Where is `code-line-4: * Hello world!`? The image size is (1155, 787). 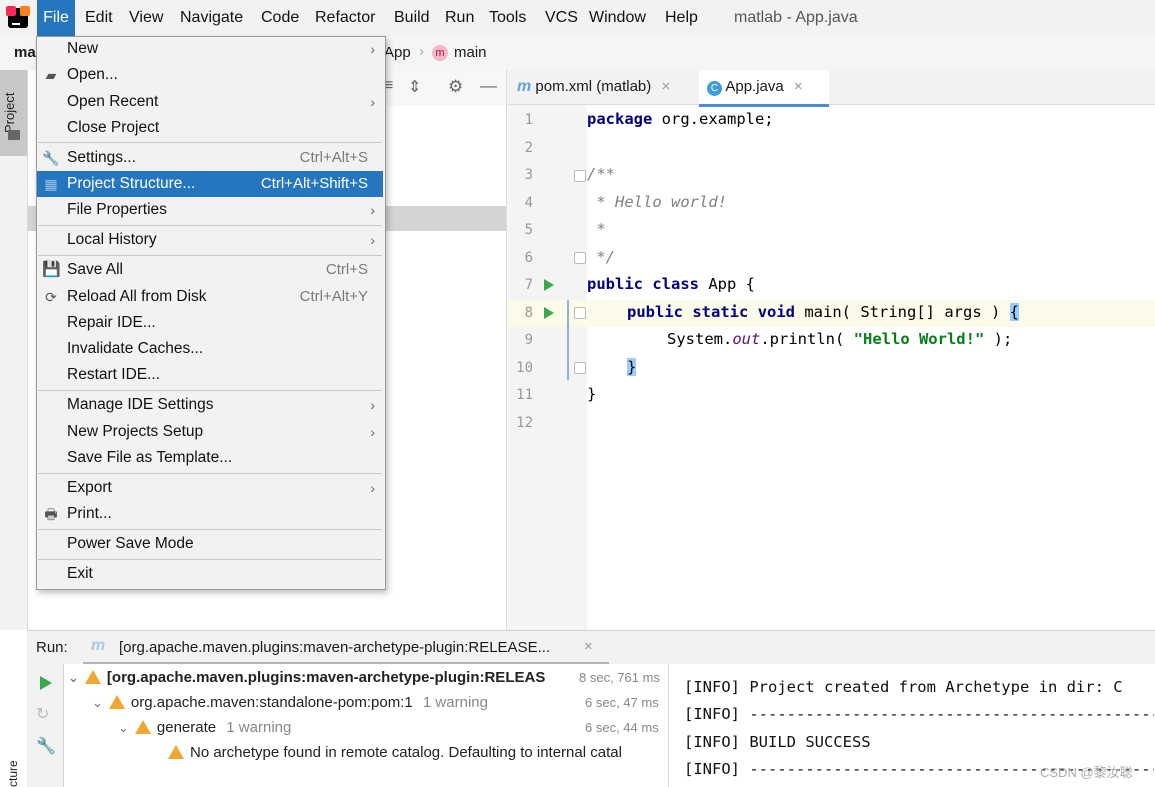 code-line-4: * Hello world! is located at coordinates (657, 202).